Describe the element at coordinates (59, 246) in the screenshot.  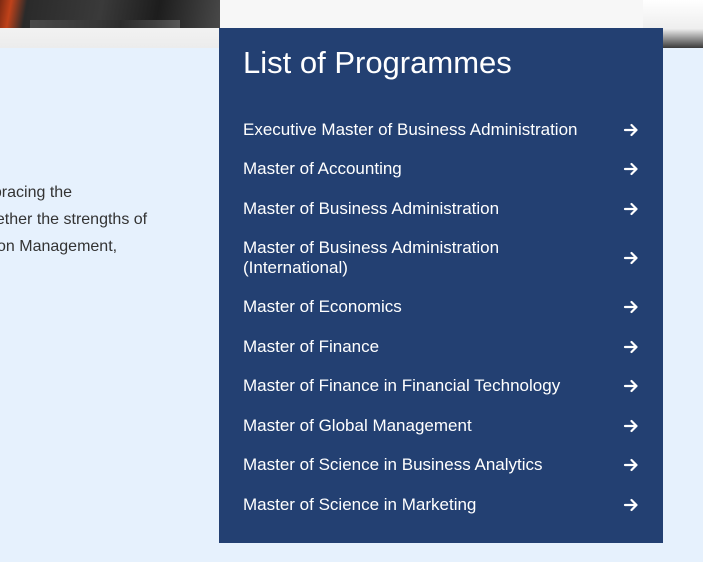
I see `intro-line: on Management,` at that location.